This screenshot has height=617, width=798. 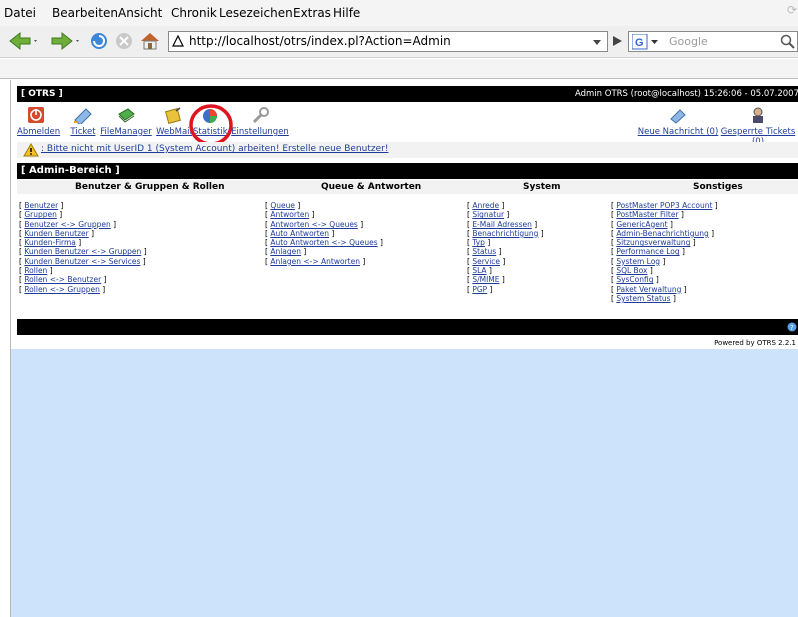 I want to click on admin-link: Kunden Benutzer <-> Gruppen, so click(x=82, y=251).